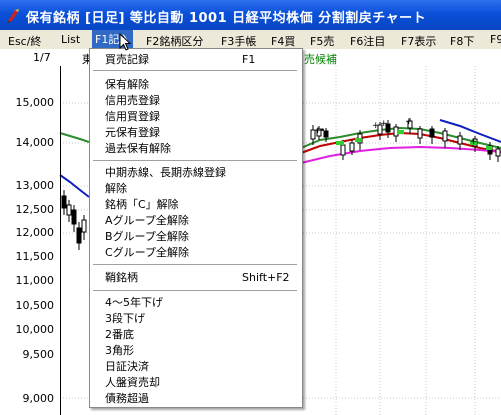 The image size is (501, 415). What do you see at coordinates (226, 18) in the screenshot?
I see `window-title: 保有銘柄 [日足] 等比自動 1001 日経平均株価 分割割戻チャート` at bounding box center [226, 18].